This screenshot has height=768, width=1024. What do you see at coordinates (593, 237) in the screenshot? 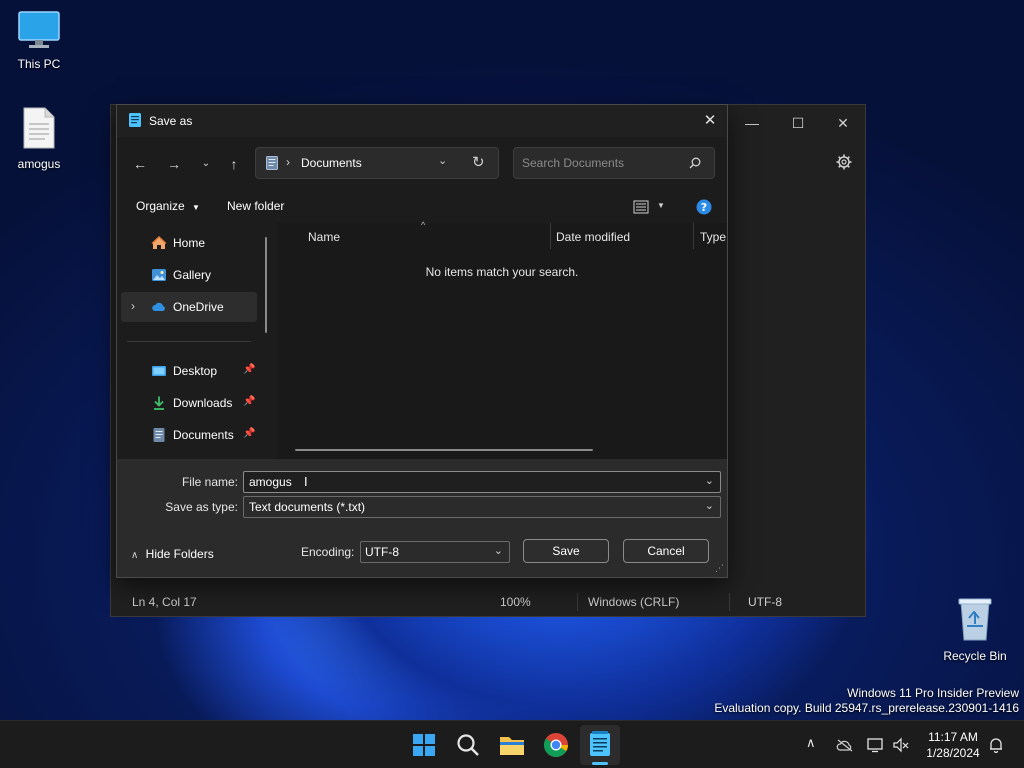
I see `column-header-date-modified: Date modified` at bounding box center [593, 237].